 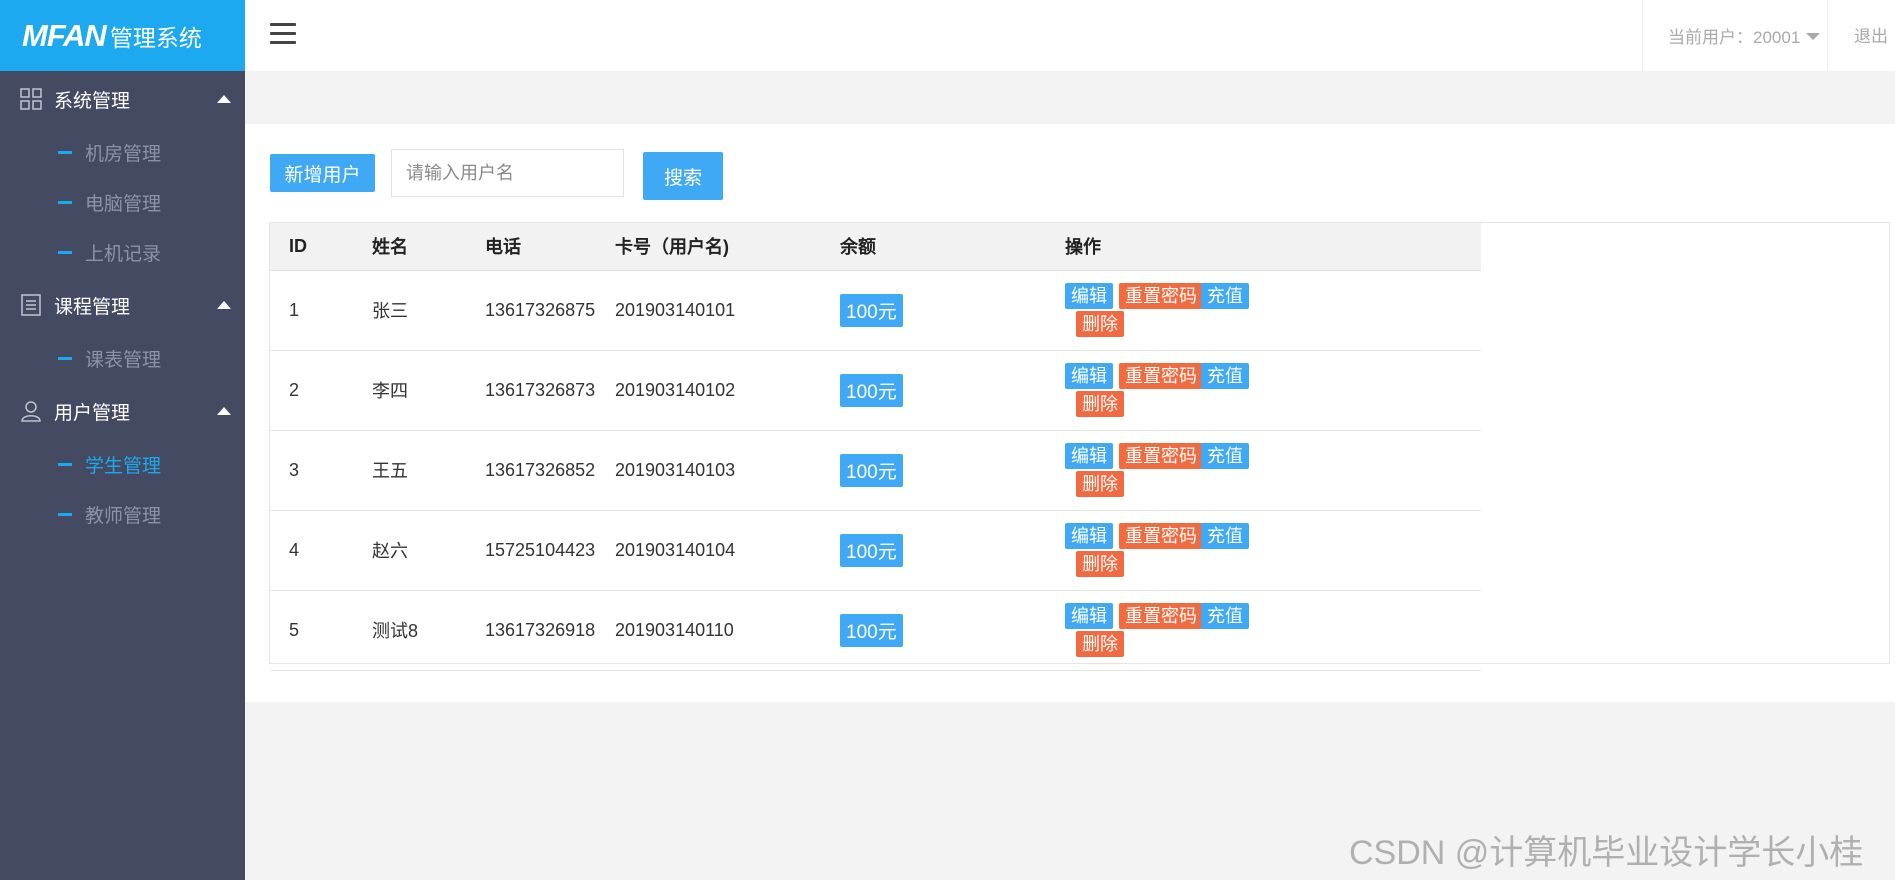 What do you see at coordinates (708, 247) in the screenshot?
I see `column-header: 卡号（用户名)` at bounding box center [708, 247].